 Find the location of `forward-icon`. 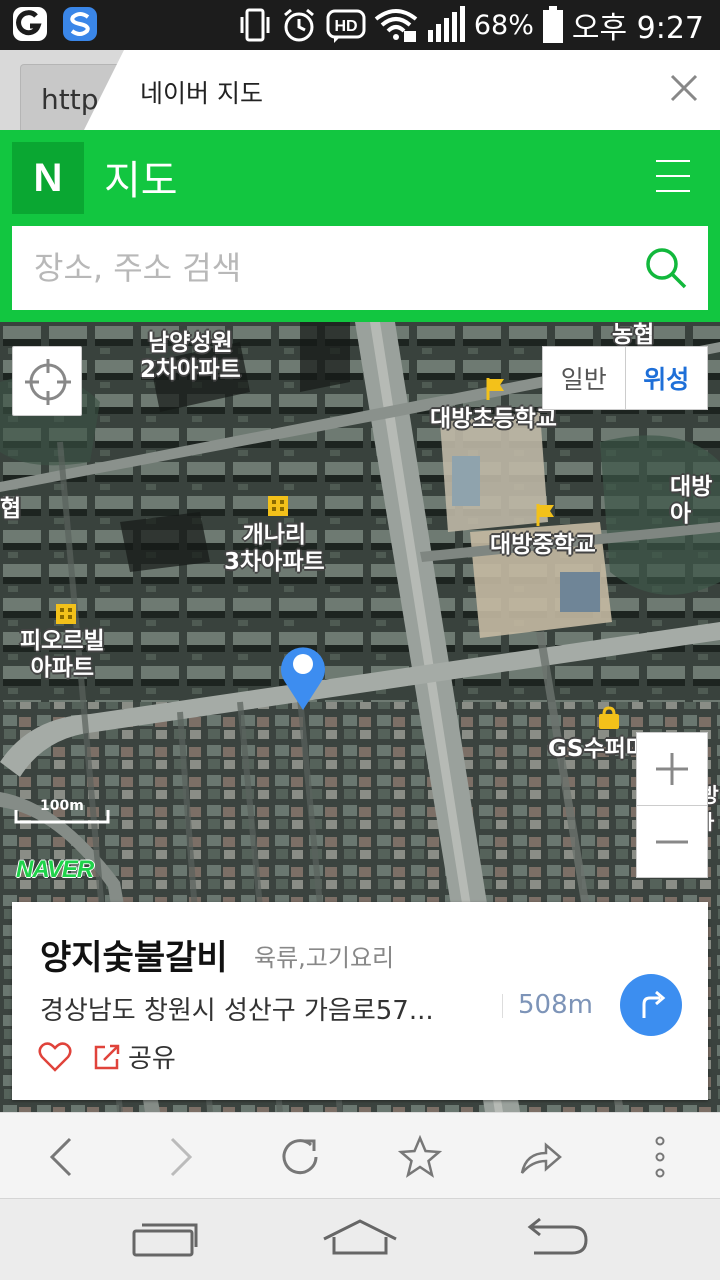

forward-icon is located at coordinates (180, 1157).